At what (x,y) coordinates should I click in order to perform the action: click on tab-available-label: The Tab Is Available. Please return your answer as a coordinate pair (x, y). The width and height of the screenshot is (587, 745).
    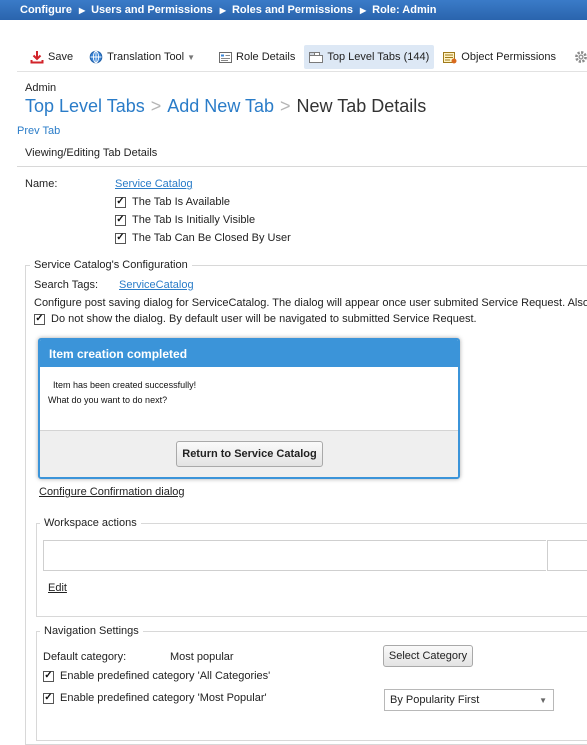
    Looking at the image, I should click on (181, 202).